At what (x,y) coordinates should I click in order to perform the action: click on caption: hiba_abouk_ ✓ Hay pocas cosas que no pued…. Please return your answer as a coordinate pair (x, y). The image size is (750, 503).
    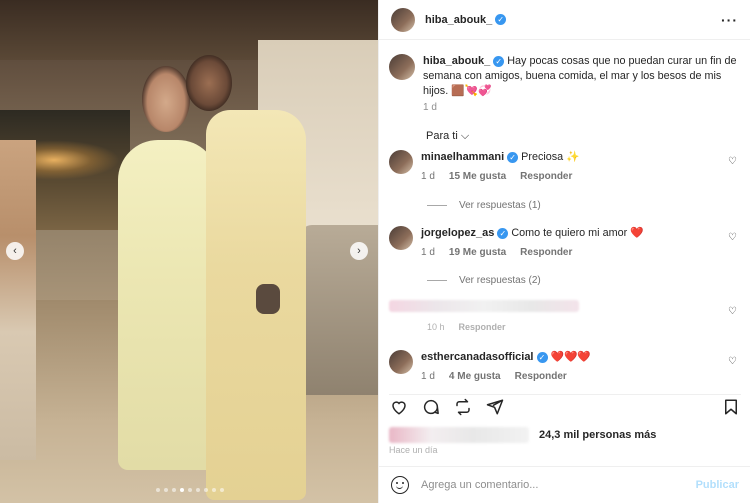
    Looking at the image, I should click on (565, 83).